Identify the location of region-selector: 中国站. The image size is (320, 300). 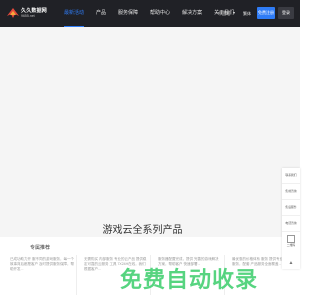
(224, 14).